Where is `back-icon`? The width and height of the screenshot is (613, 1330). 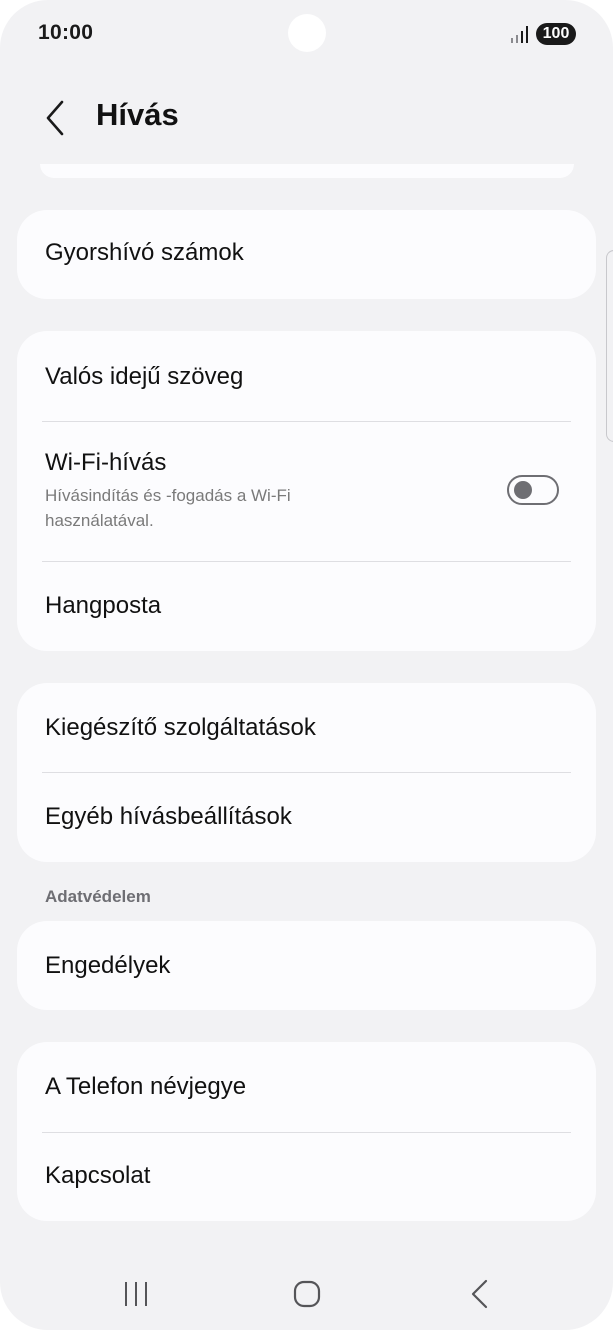
back-icon is located at coordinates (479, 1294).